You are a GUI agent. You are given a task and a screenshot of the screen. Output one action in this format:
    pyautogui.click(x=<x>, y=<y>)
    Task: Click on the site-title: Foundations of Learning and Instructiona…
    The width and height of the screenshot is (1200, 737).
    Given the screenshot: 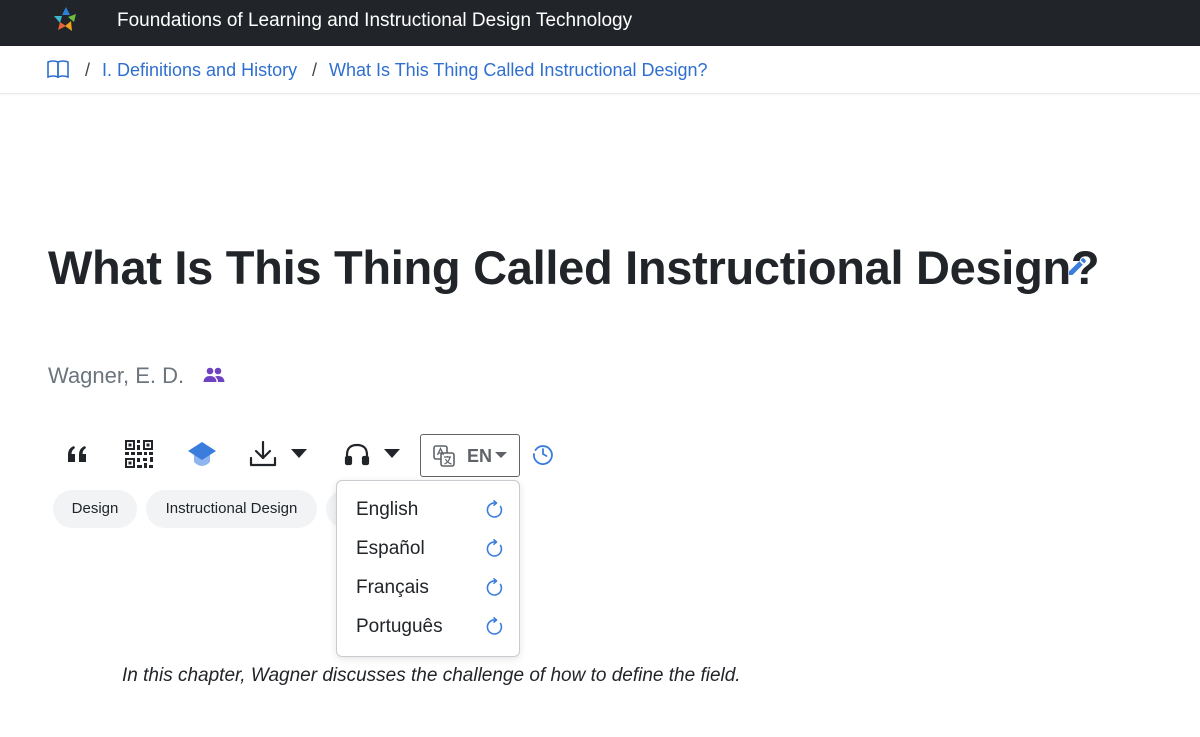 What is the action you would take?
    pyautogui.click(x=374, y=21)
    